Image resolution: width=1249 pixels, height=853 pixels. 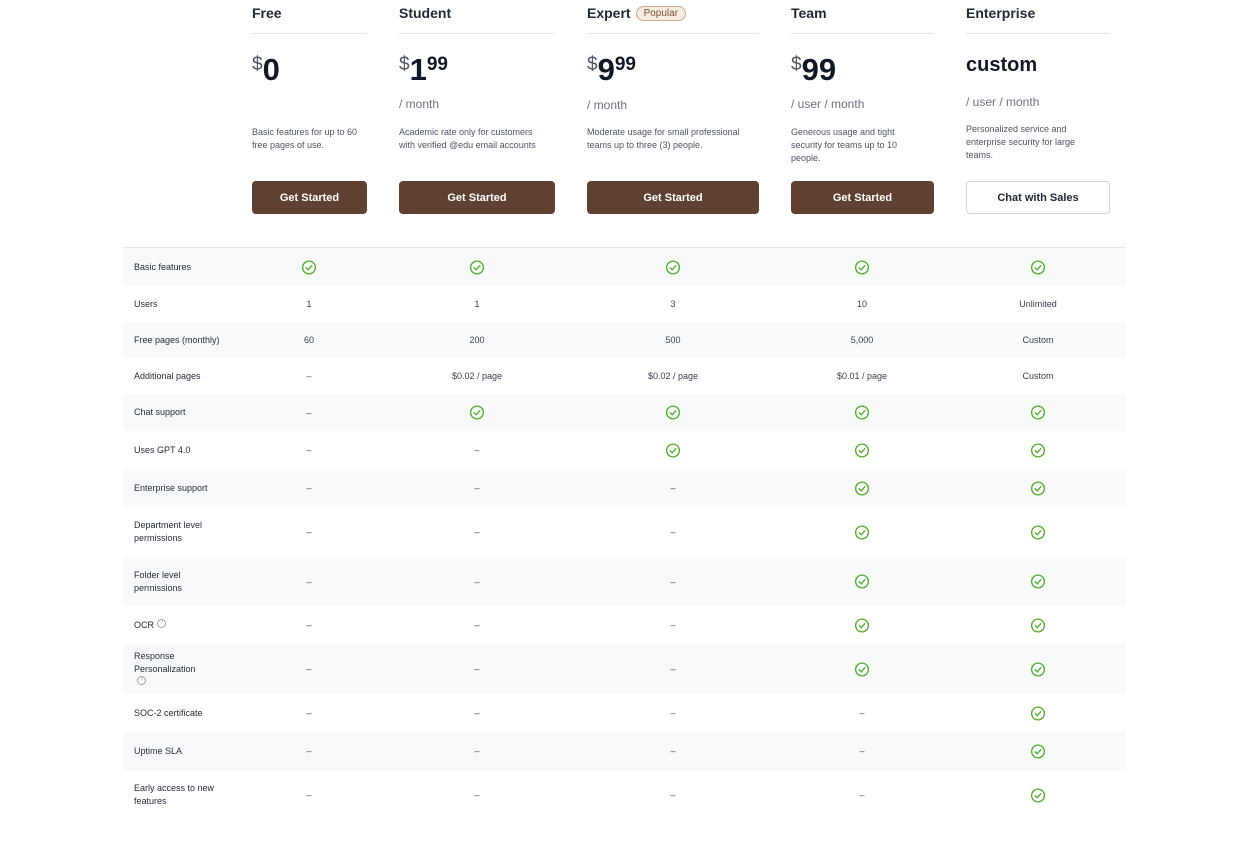 What do you see at coordinates (271, 69) in the screenshot?
I see `price-amount: 0` at bounding box center [271, 69].